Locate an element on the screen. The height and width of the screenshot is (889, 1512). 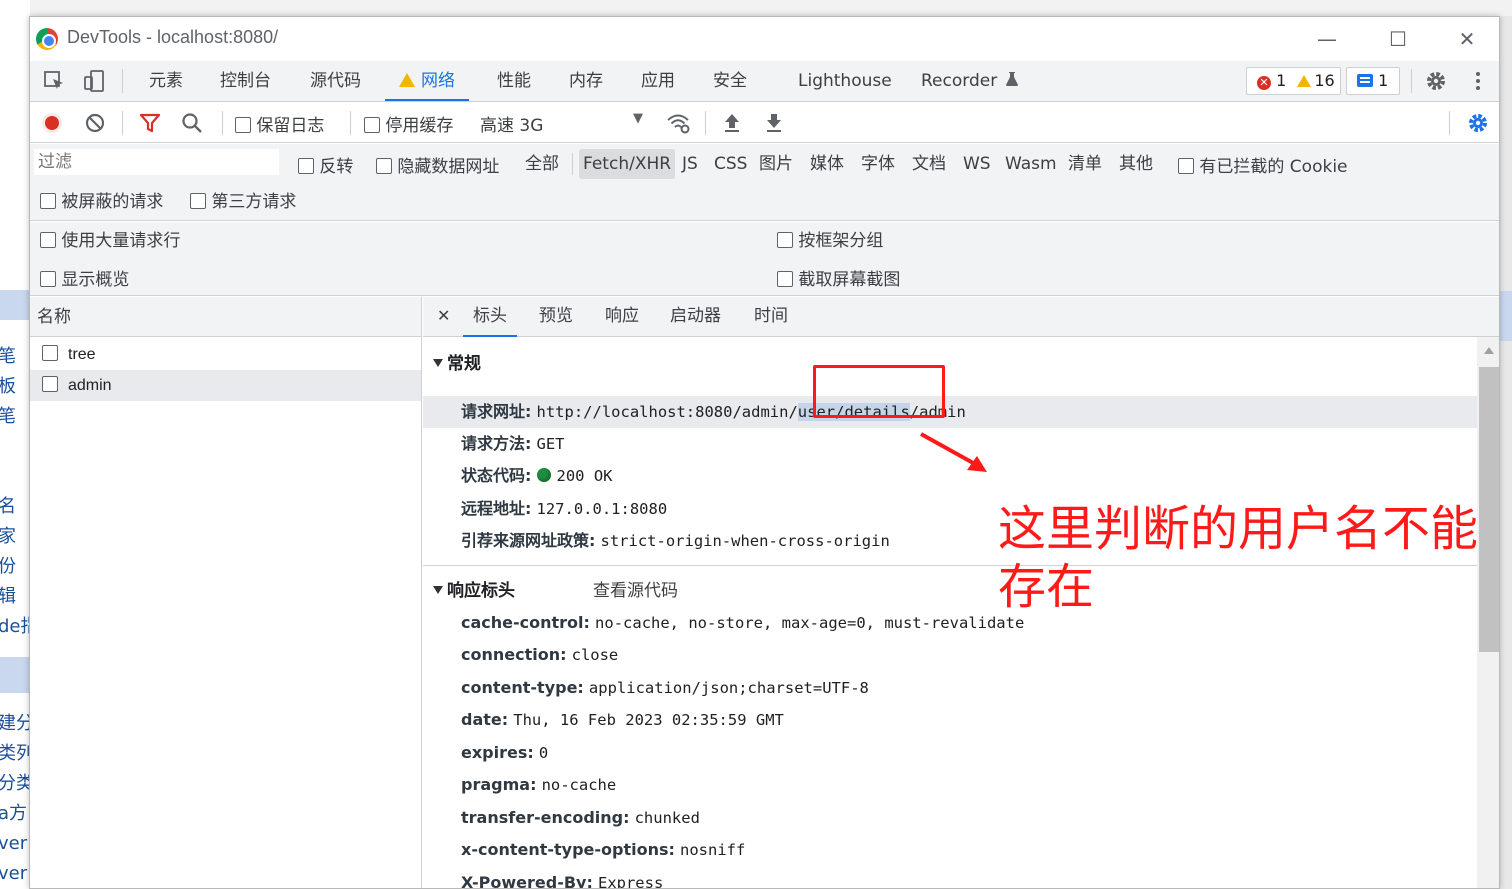
response-headers-toggle: 响应标头 is located at coordinates (474, 588).